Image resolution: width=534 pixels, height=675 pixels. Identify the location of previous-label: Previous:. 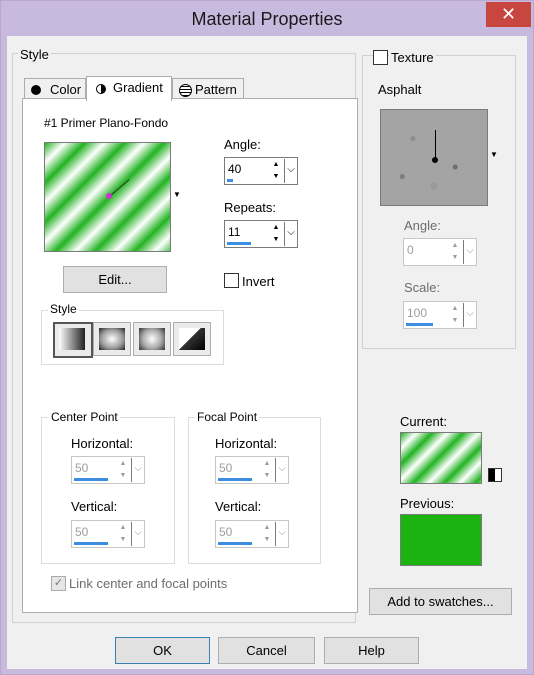
(427, 503).